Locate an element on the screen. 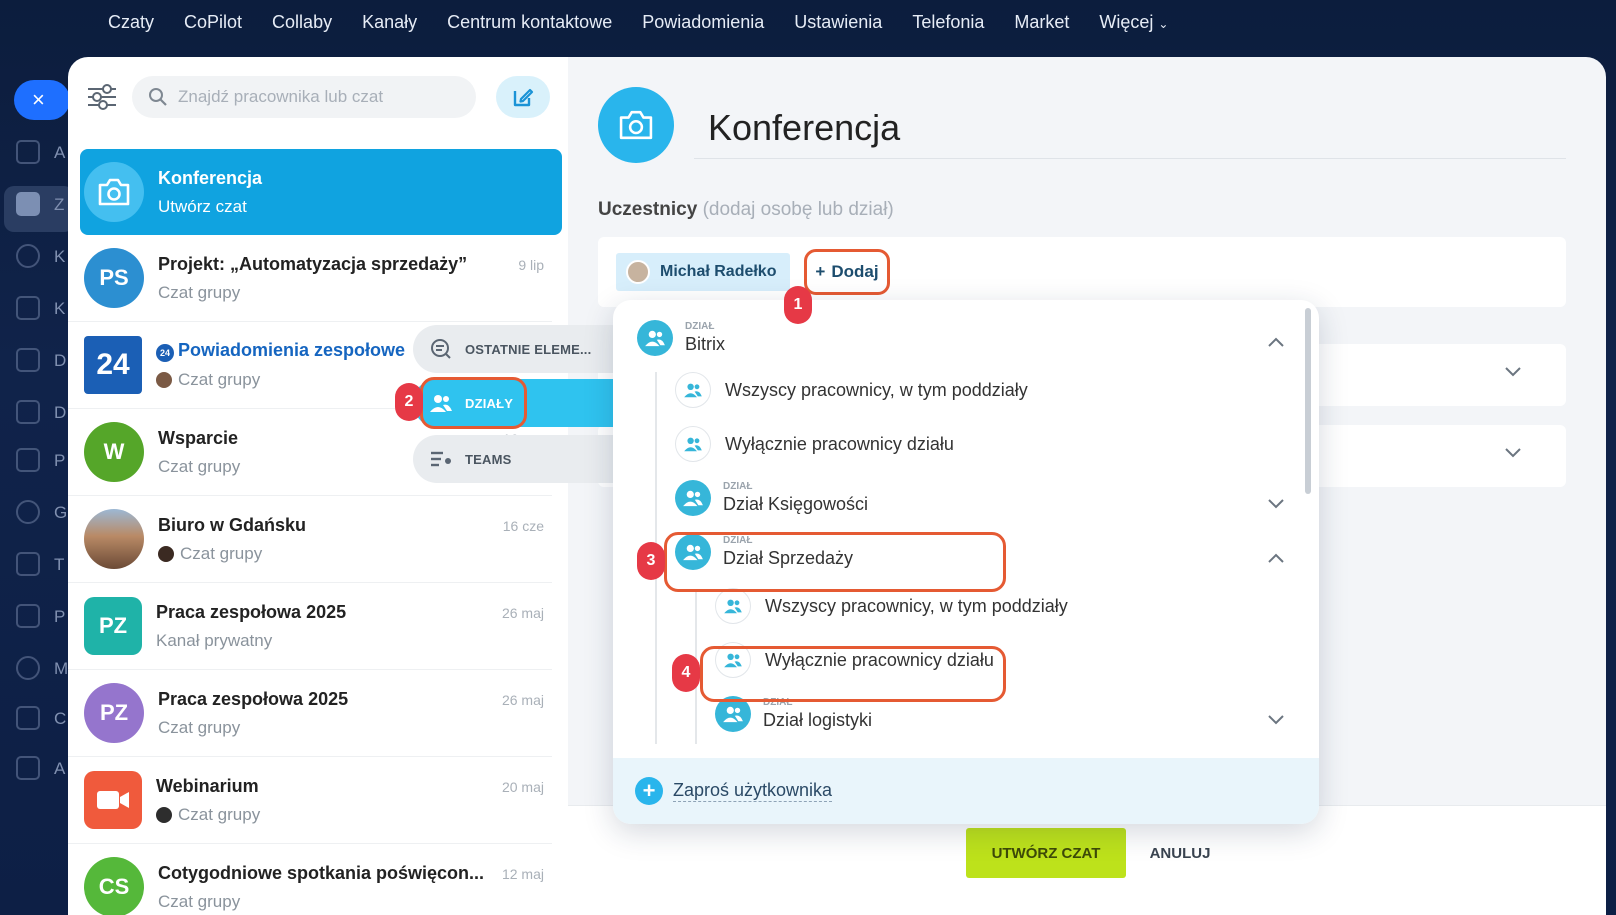 The height and width of the screenshot is (915, 1616). participant-avatar is located at coordinates (638, 272).